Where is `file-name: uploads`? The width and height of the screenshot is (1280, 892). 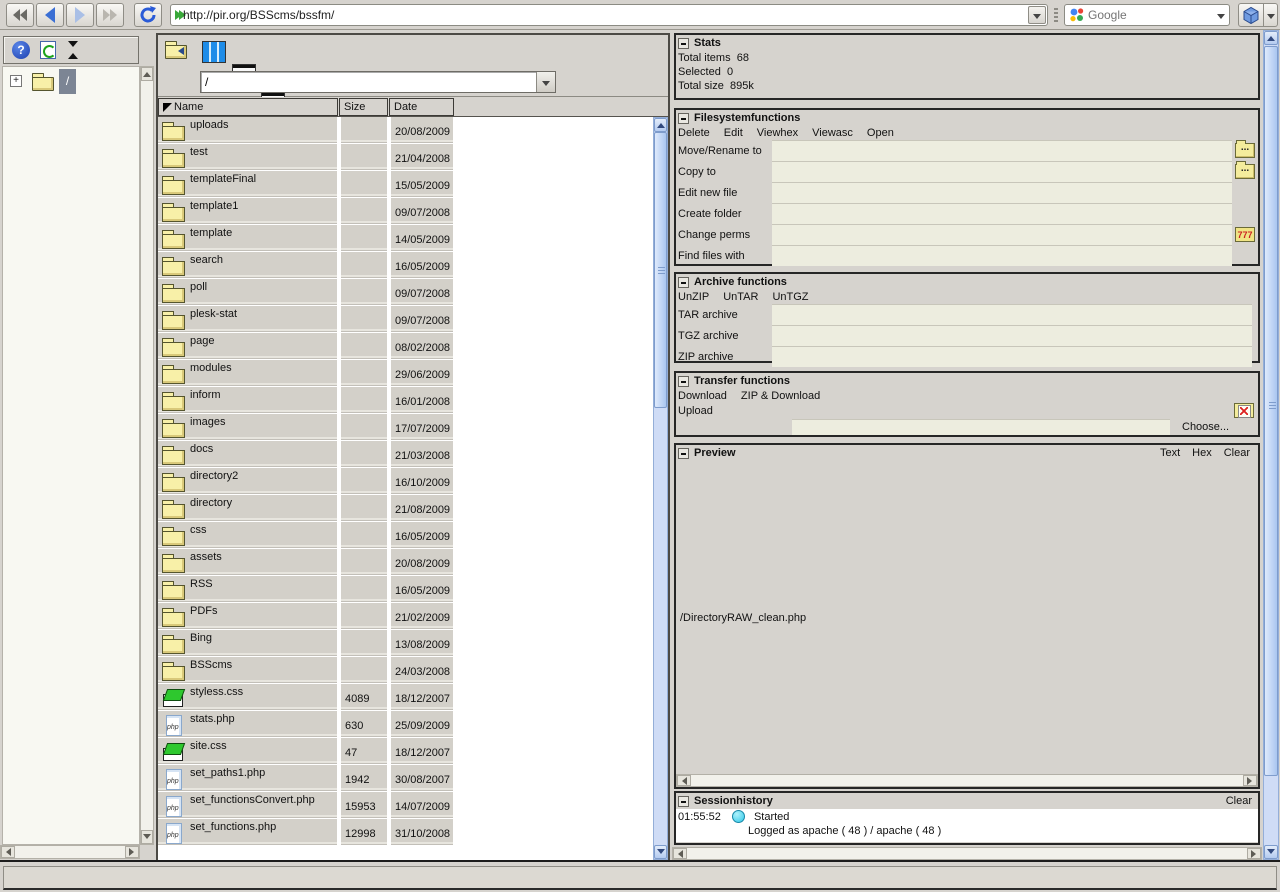
file-name: uploads is located at coordinates (209, 125).